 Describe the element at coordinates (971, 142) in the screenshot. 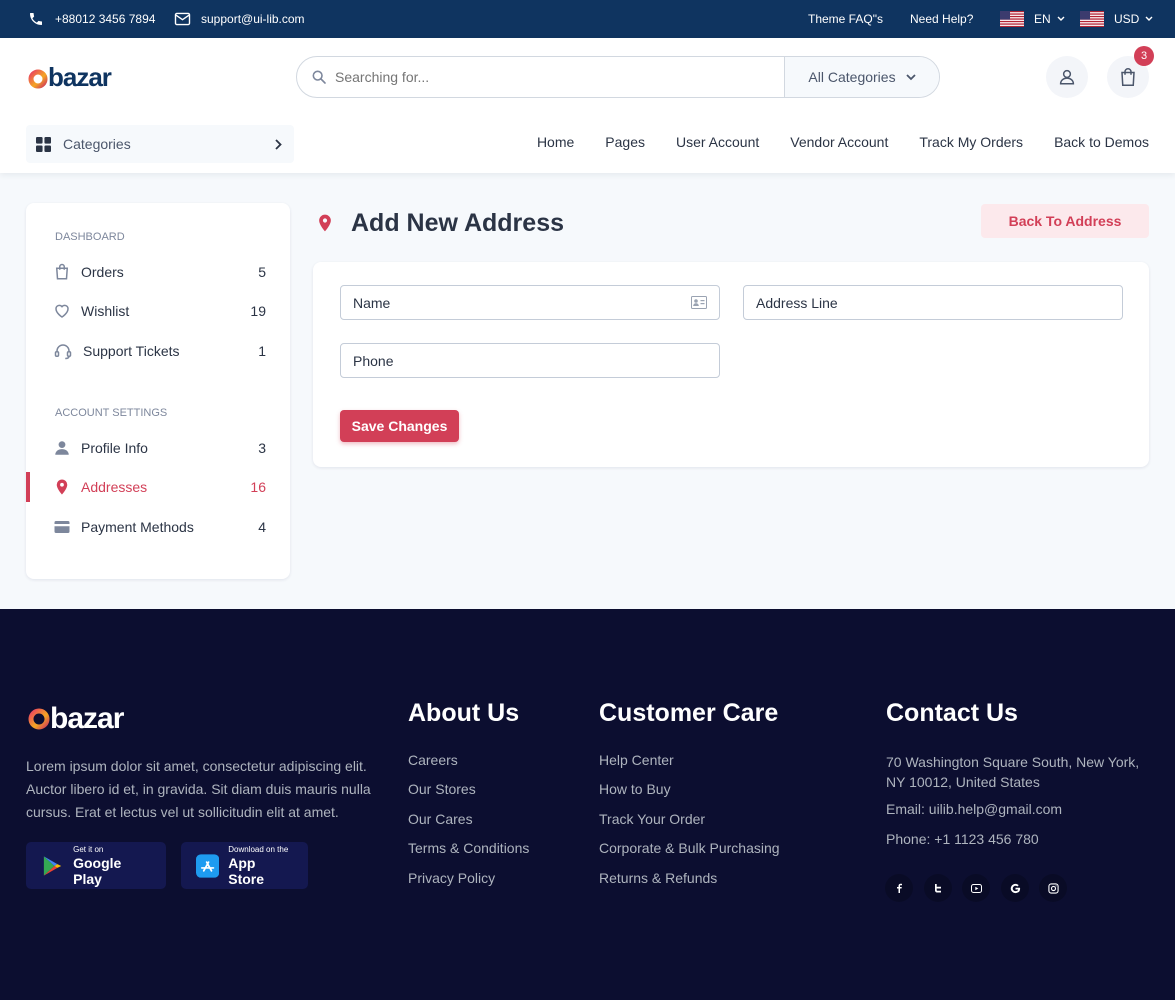

I see `nav-track-orders: Track My Orders` at that location.